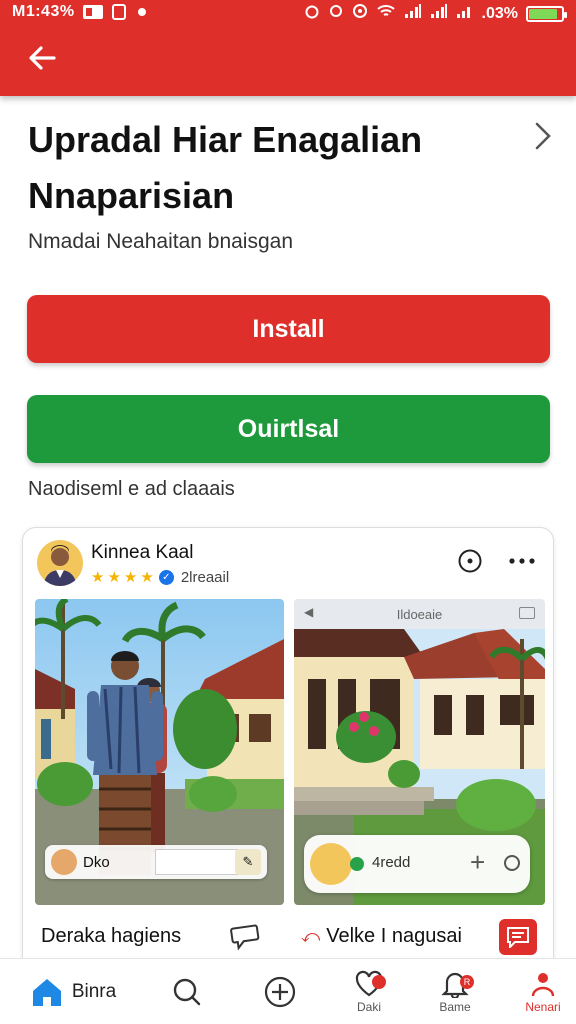  What do you see at coordinates (64, 862) in the screenshot?
I see `tag-avatar` at bounding box center [64, 862].